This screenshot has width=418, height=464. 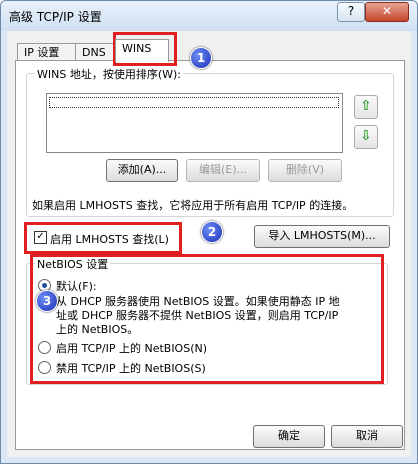 What do you see at coordinates (76, 286) in the screenshot?
I see `netbios-default-label: 默认(F):` at bounding box center [76, 286].